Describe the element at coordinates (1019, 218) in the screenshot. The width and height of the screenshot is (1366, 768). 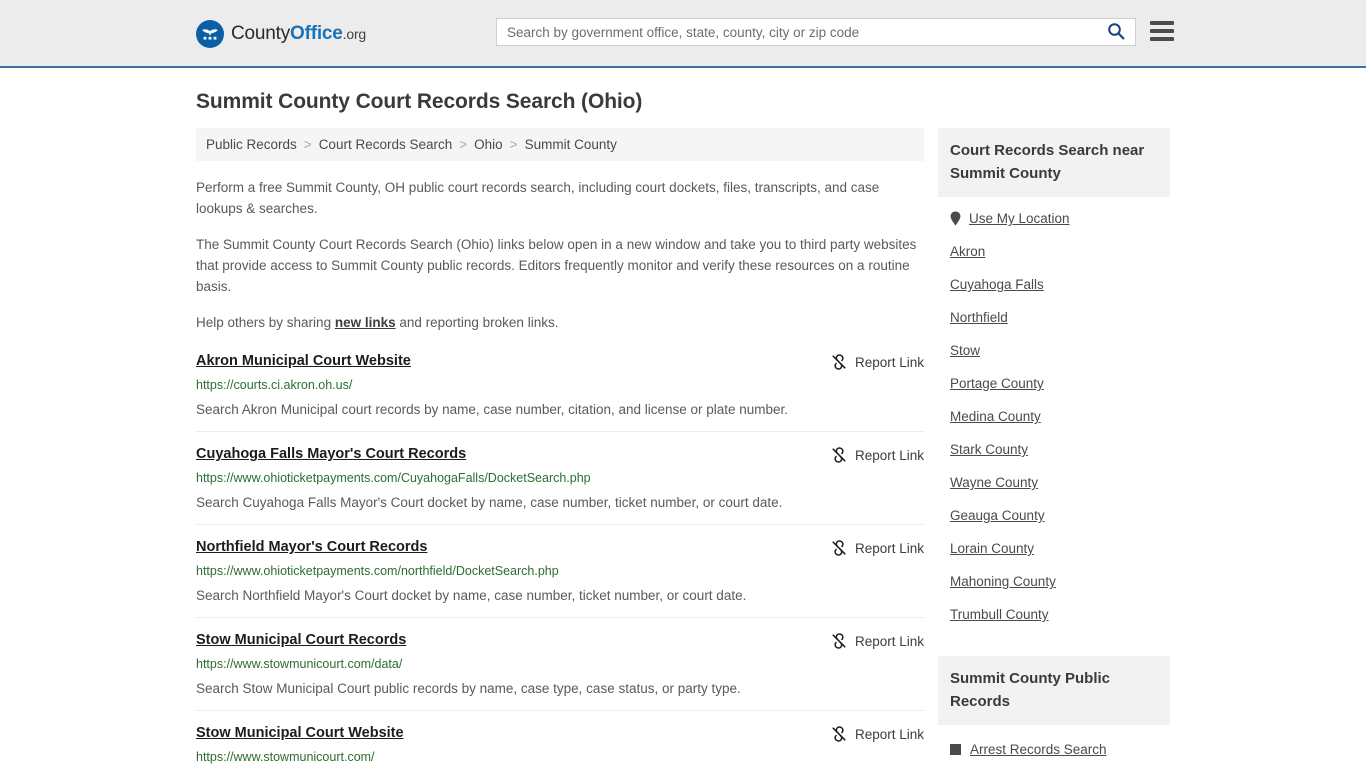
I see `use-my-location-link: Use My Location` at that location.